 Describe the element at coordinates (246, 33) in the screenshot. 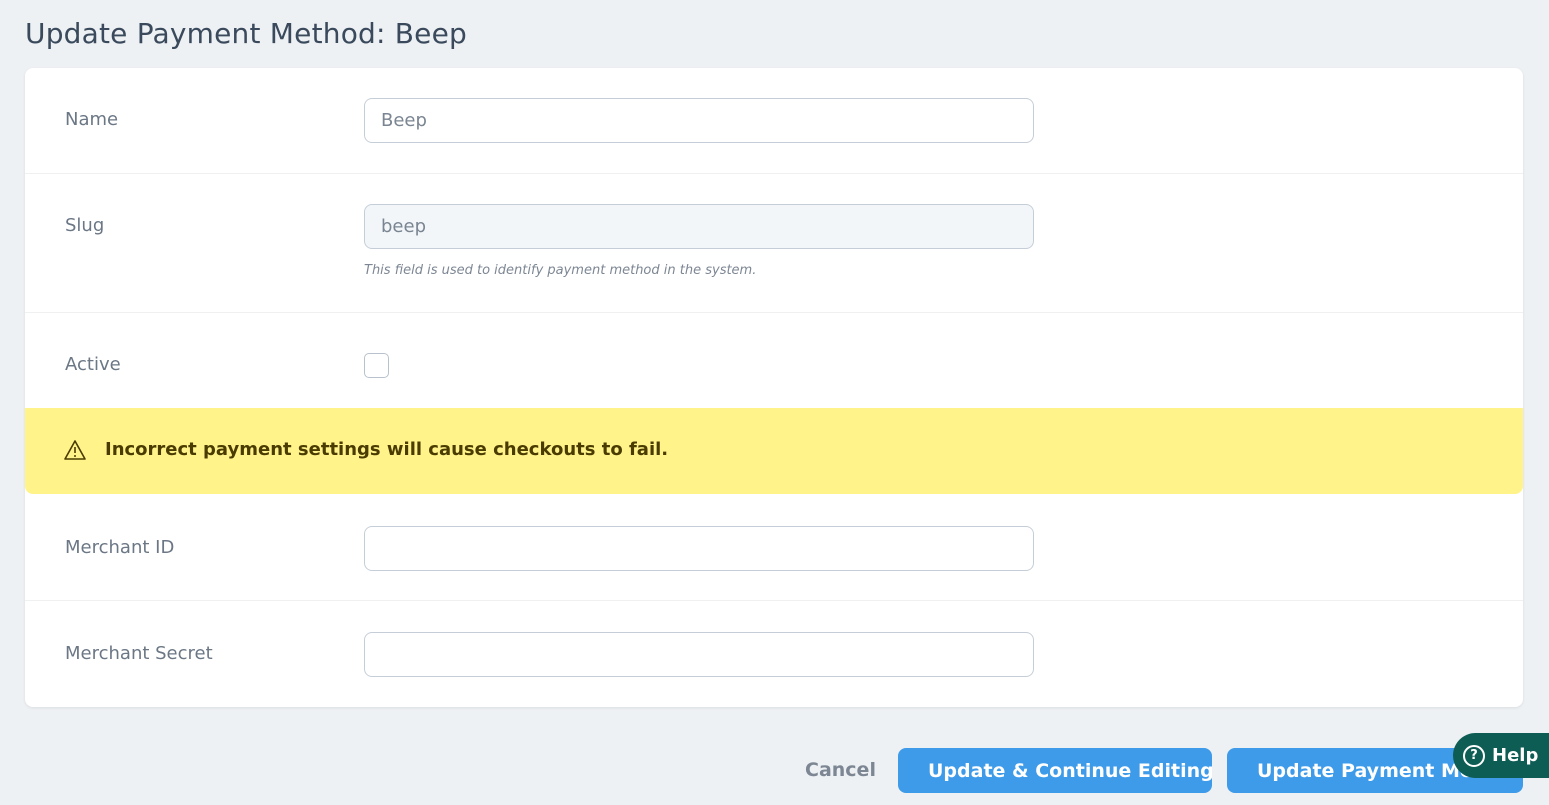

I see `page-title: Update Payment Method: Beep` at that location.